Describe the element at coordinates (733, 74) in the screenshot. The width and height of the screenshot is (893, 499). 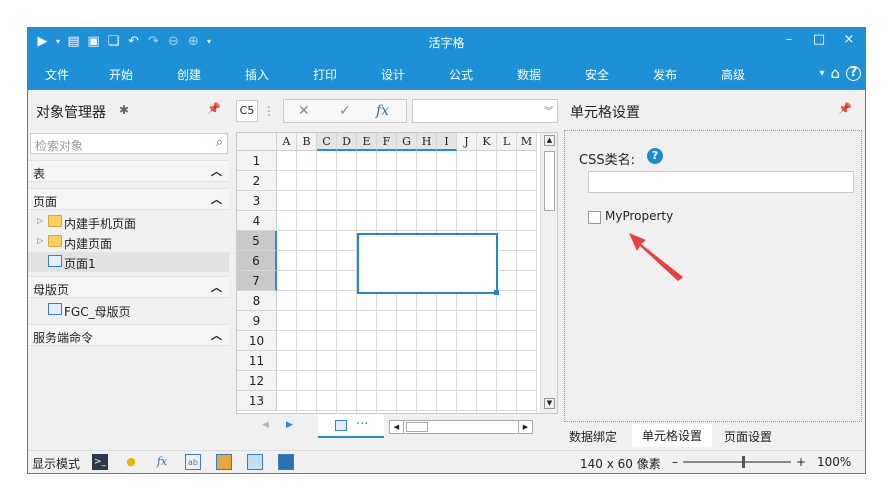
I see `menu-advanced: 高级` at that location.